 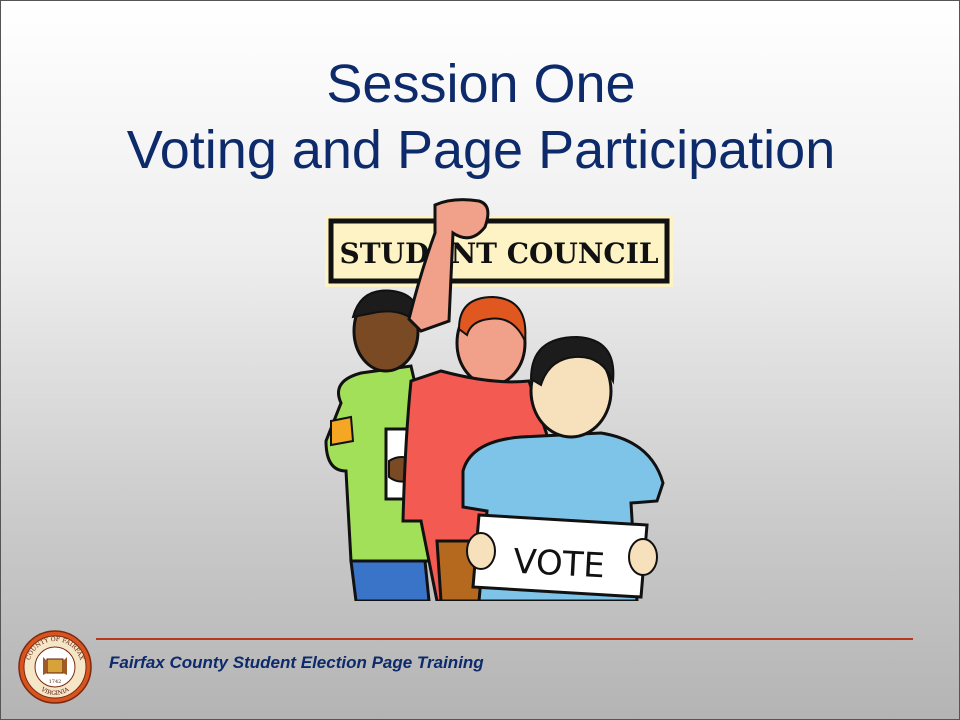 I want to click on banner-text: STUDENT COUNCIL, so click(x=498, y=253).